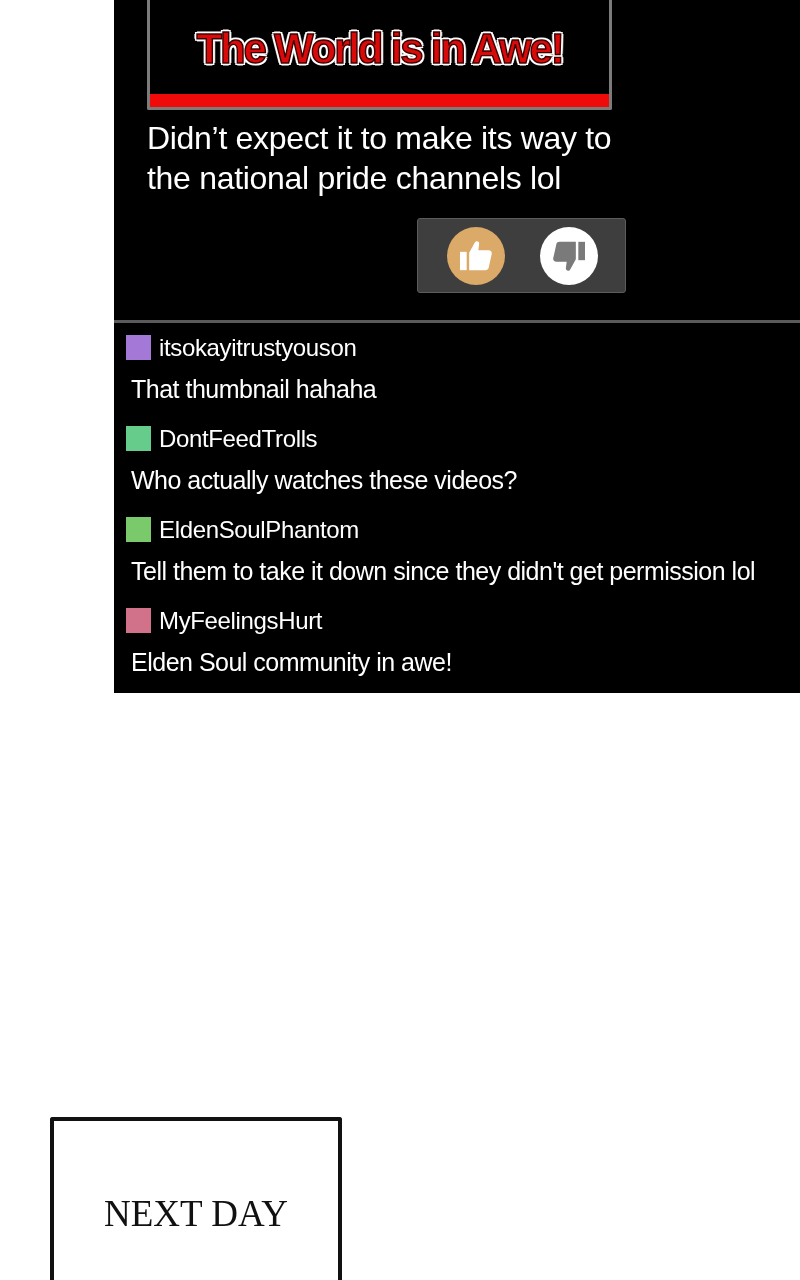 The width and height of the screenshot is (800, 1280). Describe the element at coordinates (238, 438) in the screenshot. I see `comment-username: DontFeedTrolls` at that location.